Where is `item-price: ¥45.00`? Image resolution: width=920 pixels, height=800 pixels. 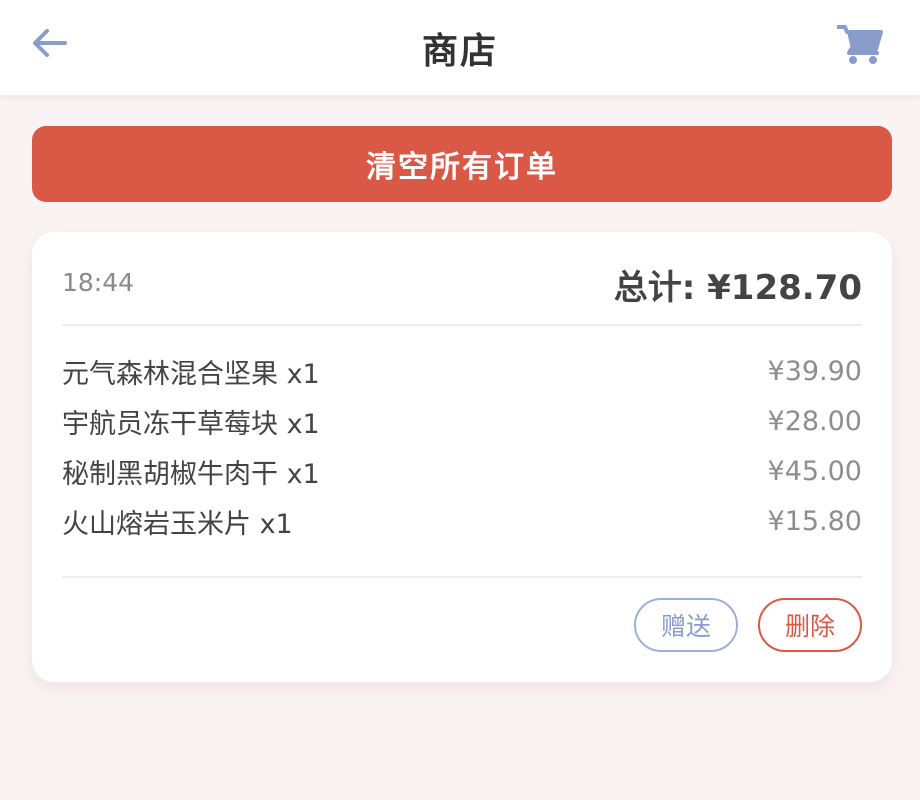
item-price: ¥45.00 is located at coordinates (814, 471).